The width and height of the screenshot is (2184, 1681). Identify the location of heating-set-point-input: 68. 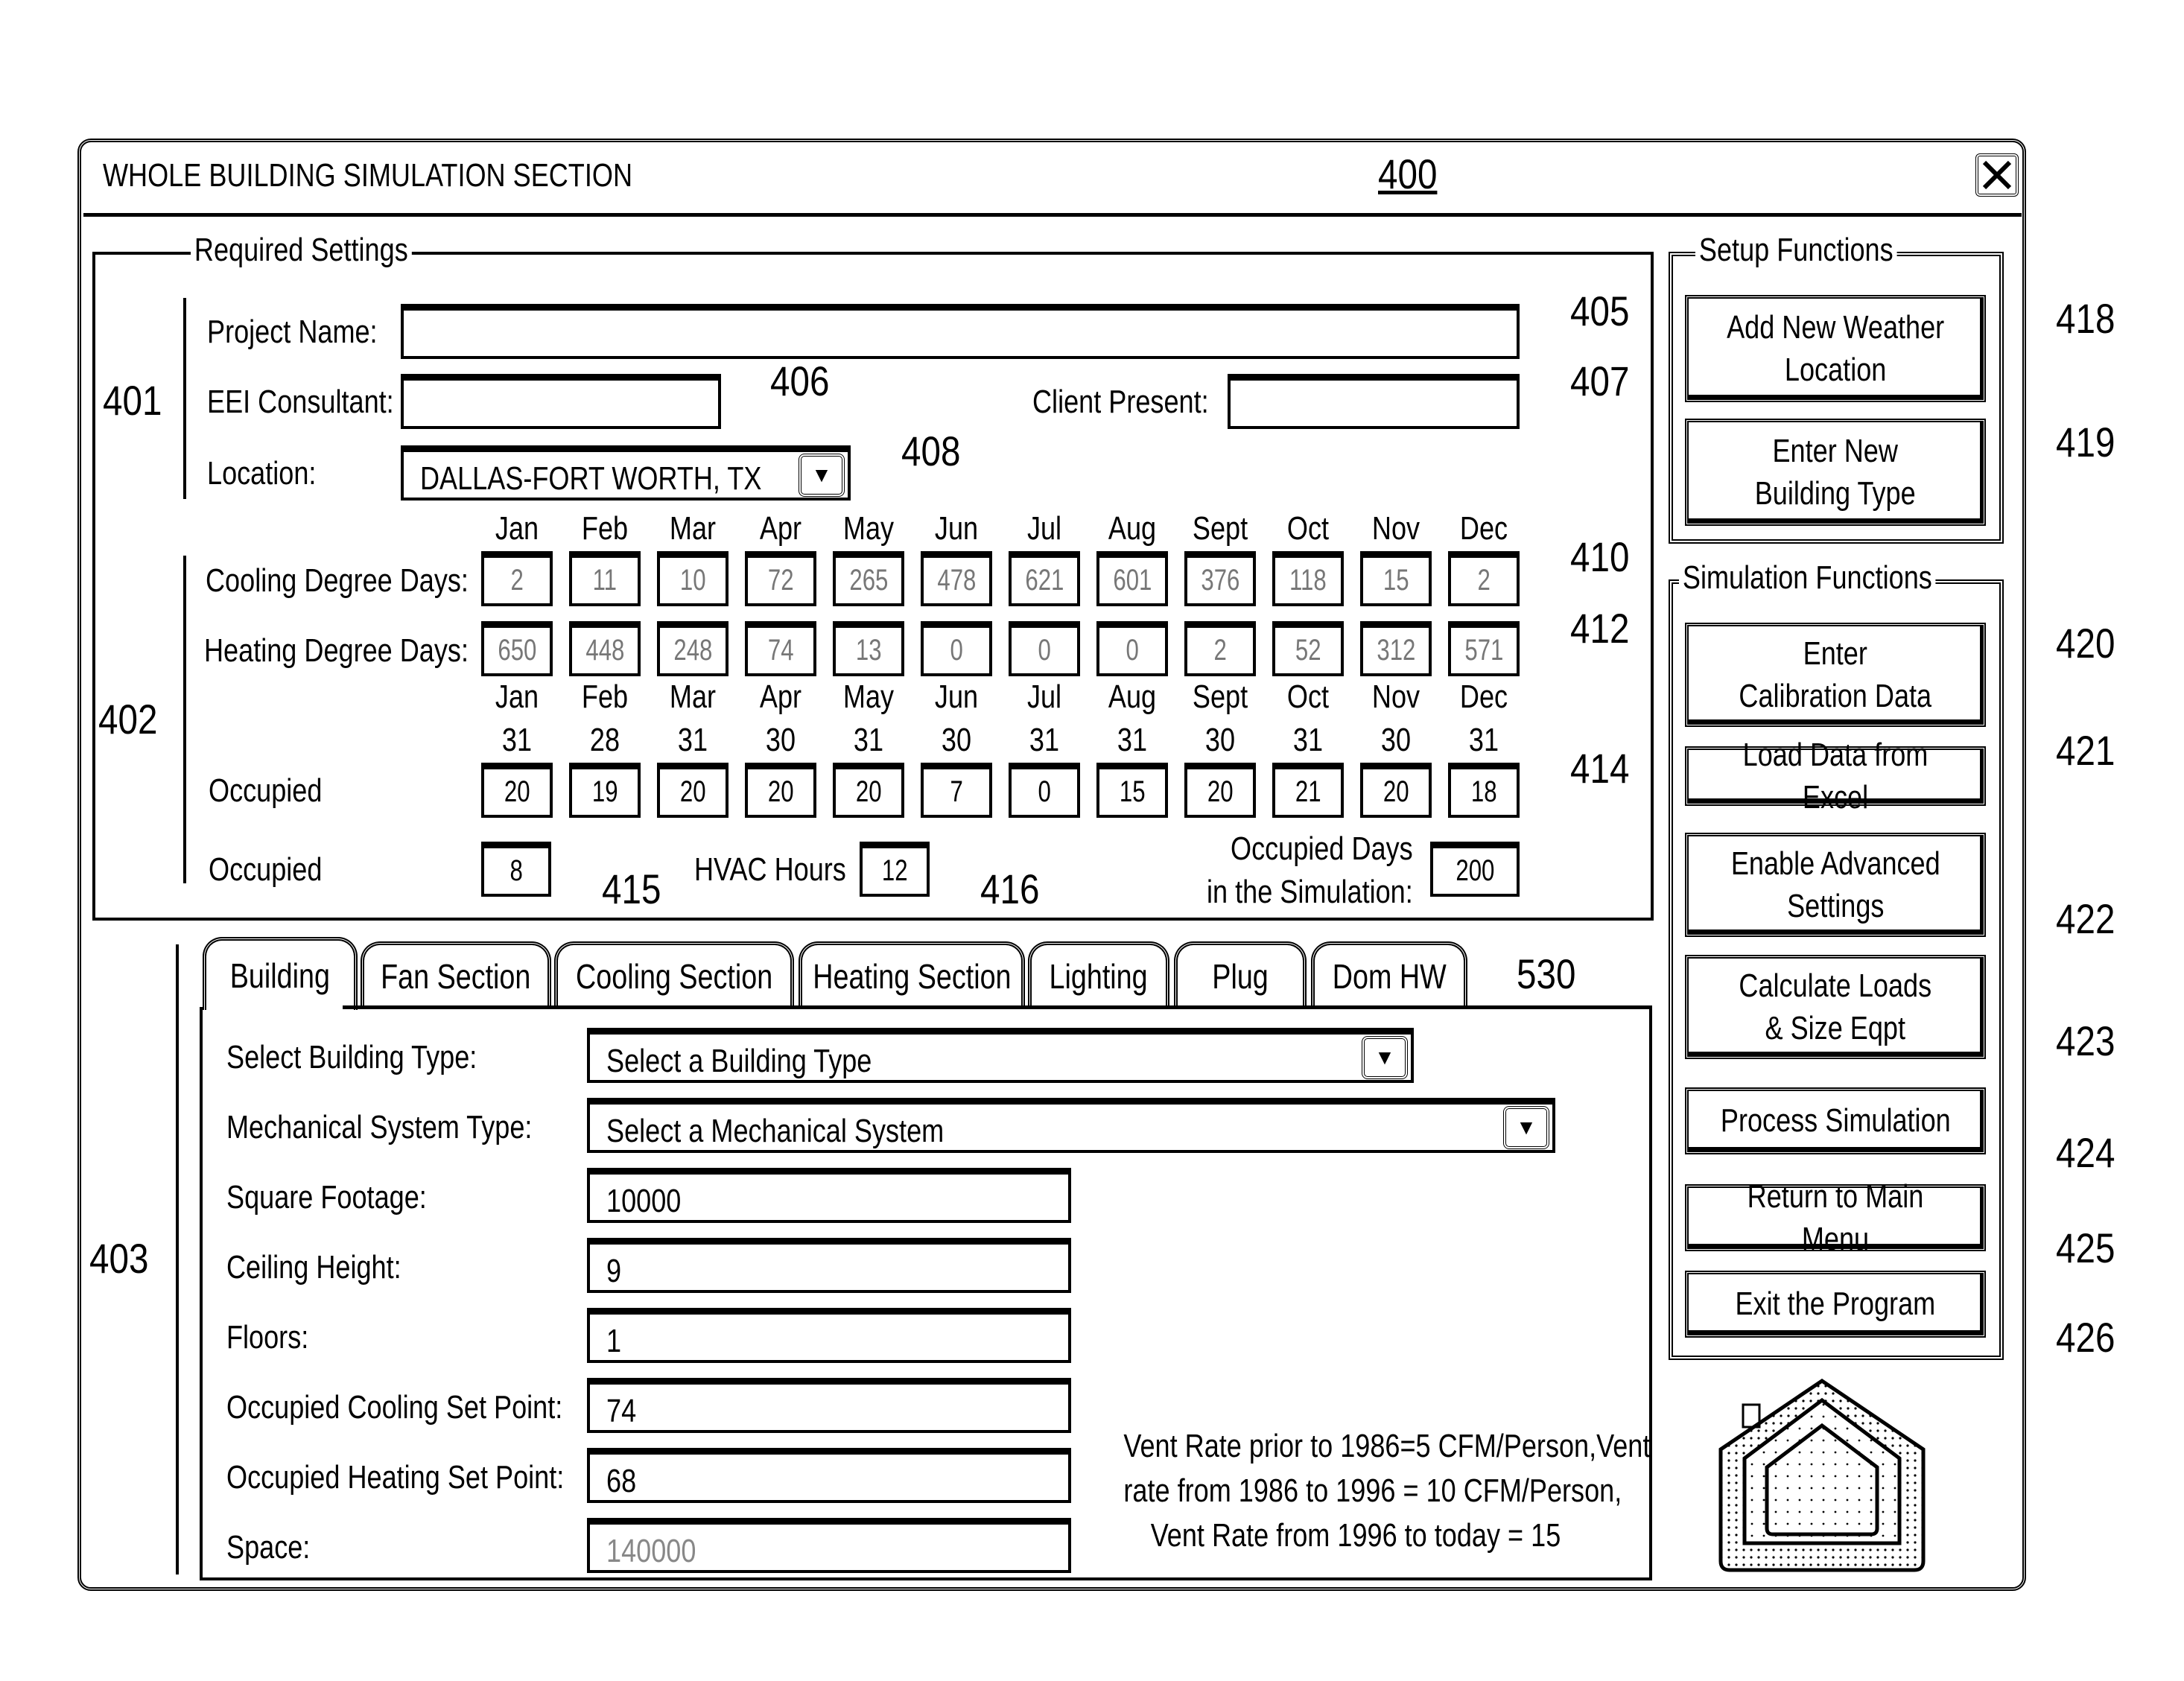
(829, 1475).